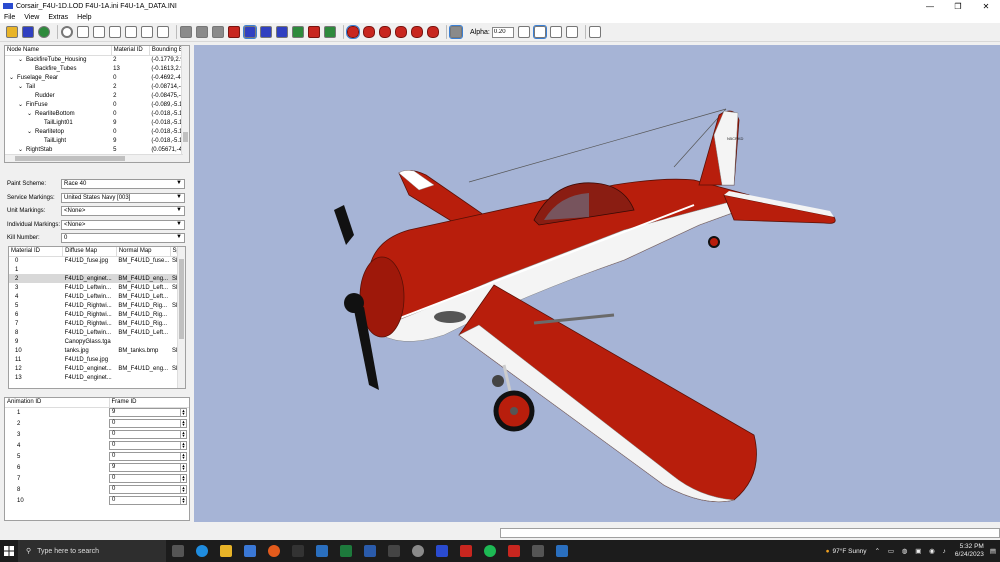 The height and width of the screenshot is (562, 1000). What do you see at coordinates (514, 551) in the screenshot?
I see `shield-icon` at bounding box center [514, 551].